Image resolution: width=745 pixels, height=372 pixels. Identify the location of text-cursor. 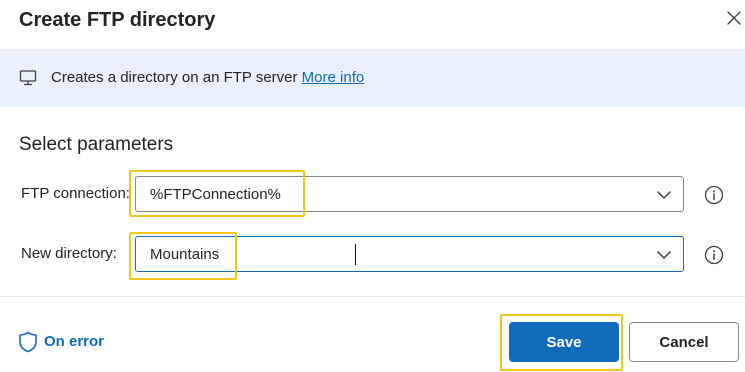
(355, 254).